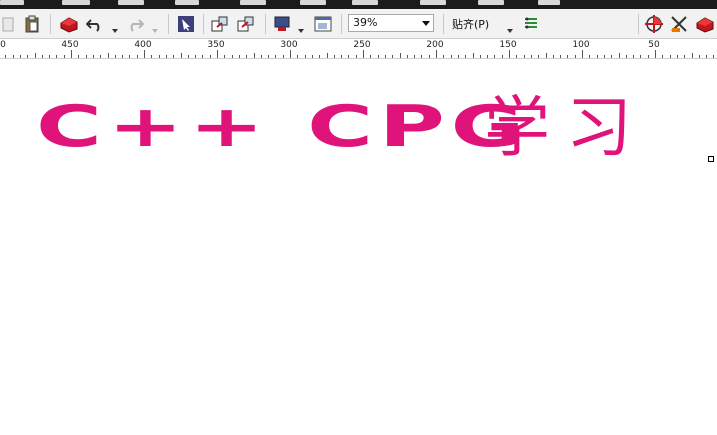 This screenshot has width=717, height=435. I want to click on ruler-label: 250, so click(362, 45).